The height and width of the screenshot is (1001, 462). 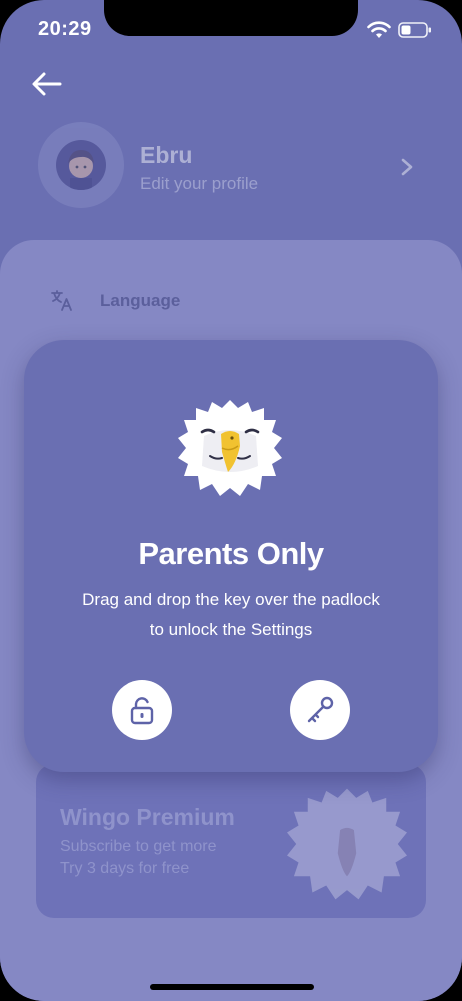 What do you see at coordinates (138, 846) in the screenshot?
I see `premium-line-1: Subscribe to get more` at bounding box center [138, 846].